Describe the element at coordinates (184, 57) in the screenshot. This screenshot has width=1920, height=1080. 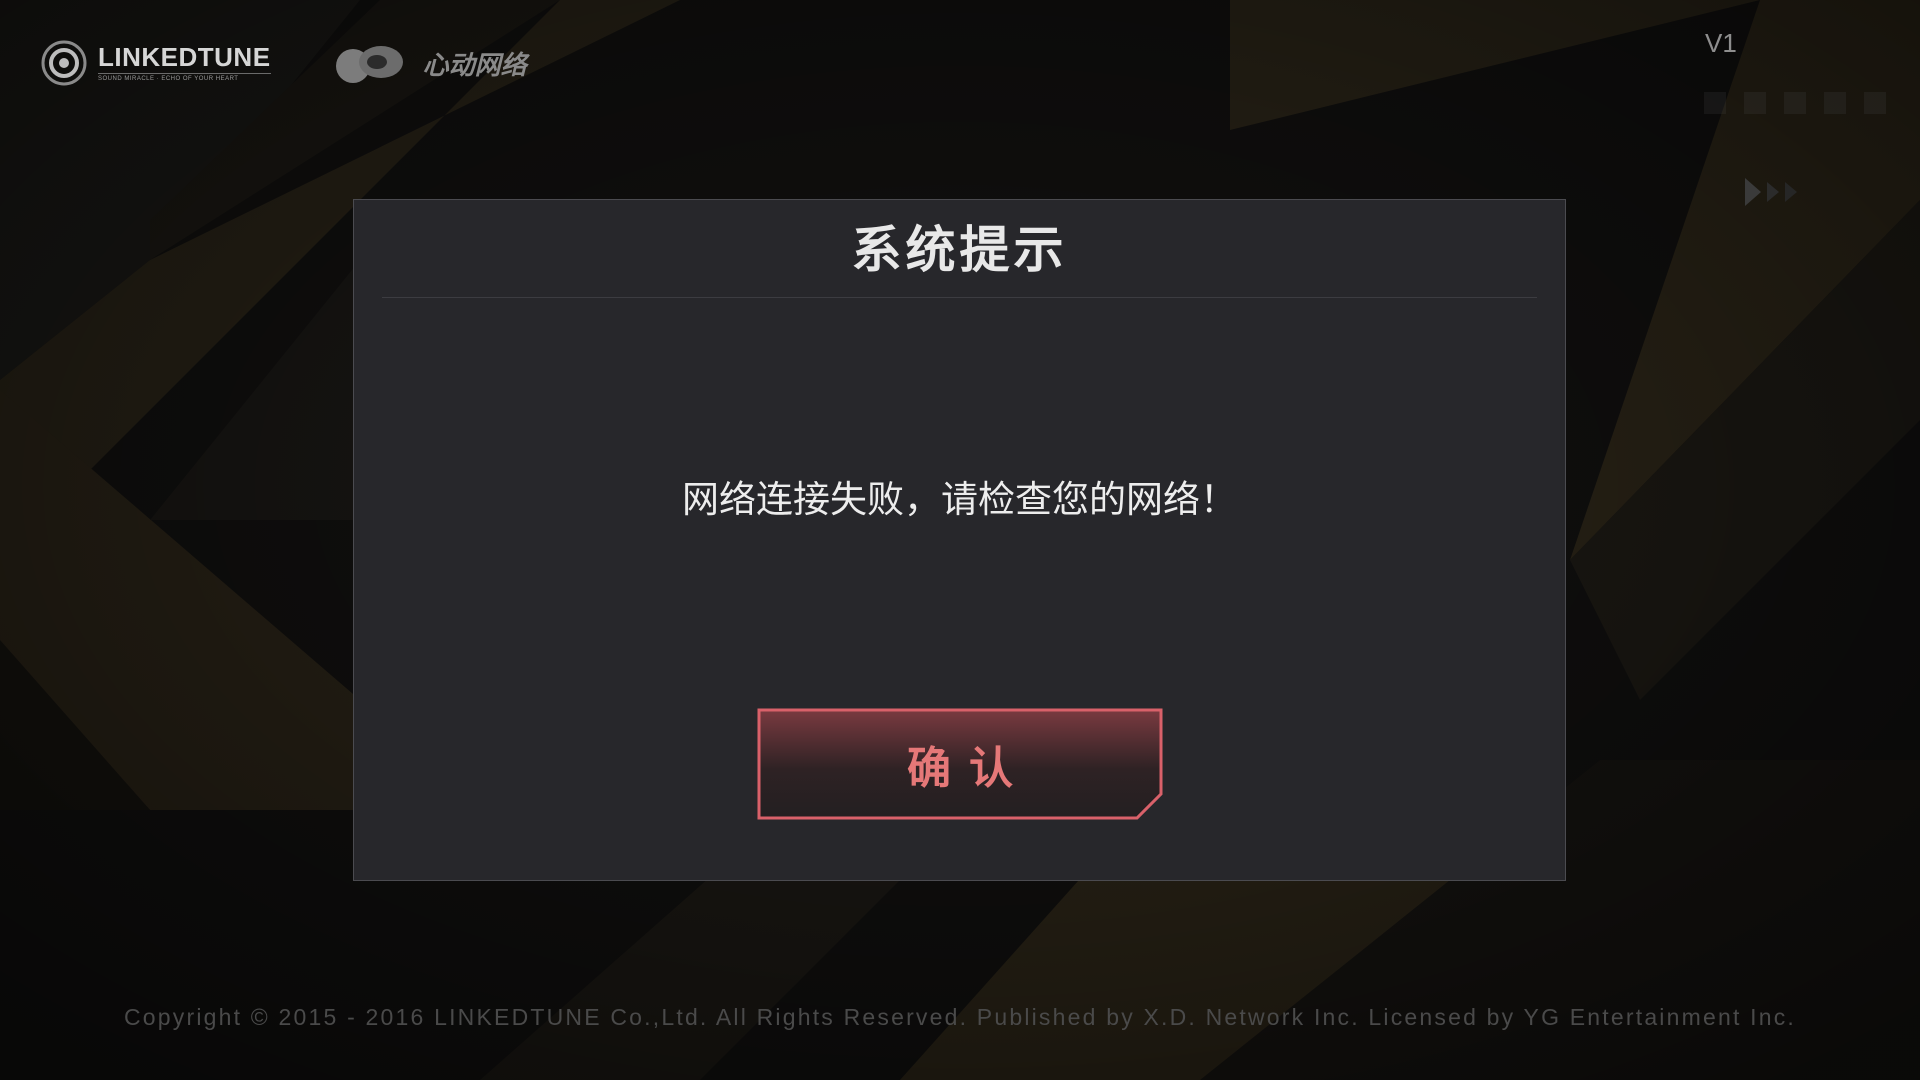
I see `linkedtune-wordmark: LINKEDTUNE` at that location.